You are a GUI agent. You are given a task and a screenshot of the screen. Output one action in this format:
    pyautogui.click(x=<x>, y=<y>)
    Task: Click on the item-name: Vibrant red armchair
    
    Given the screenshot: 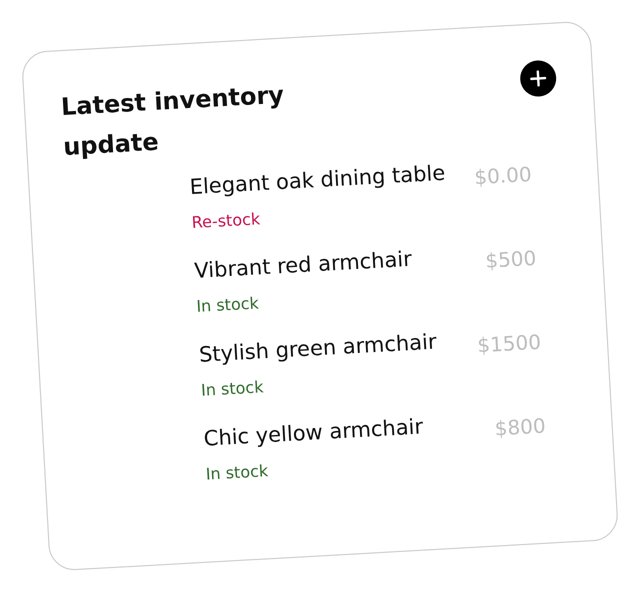 What is the action you would take?
    pyautogui.click(x=303, y=265)
    